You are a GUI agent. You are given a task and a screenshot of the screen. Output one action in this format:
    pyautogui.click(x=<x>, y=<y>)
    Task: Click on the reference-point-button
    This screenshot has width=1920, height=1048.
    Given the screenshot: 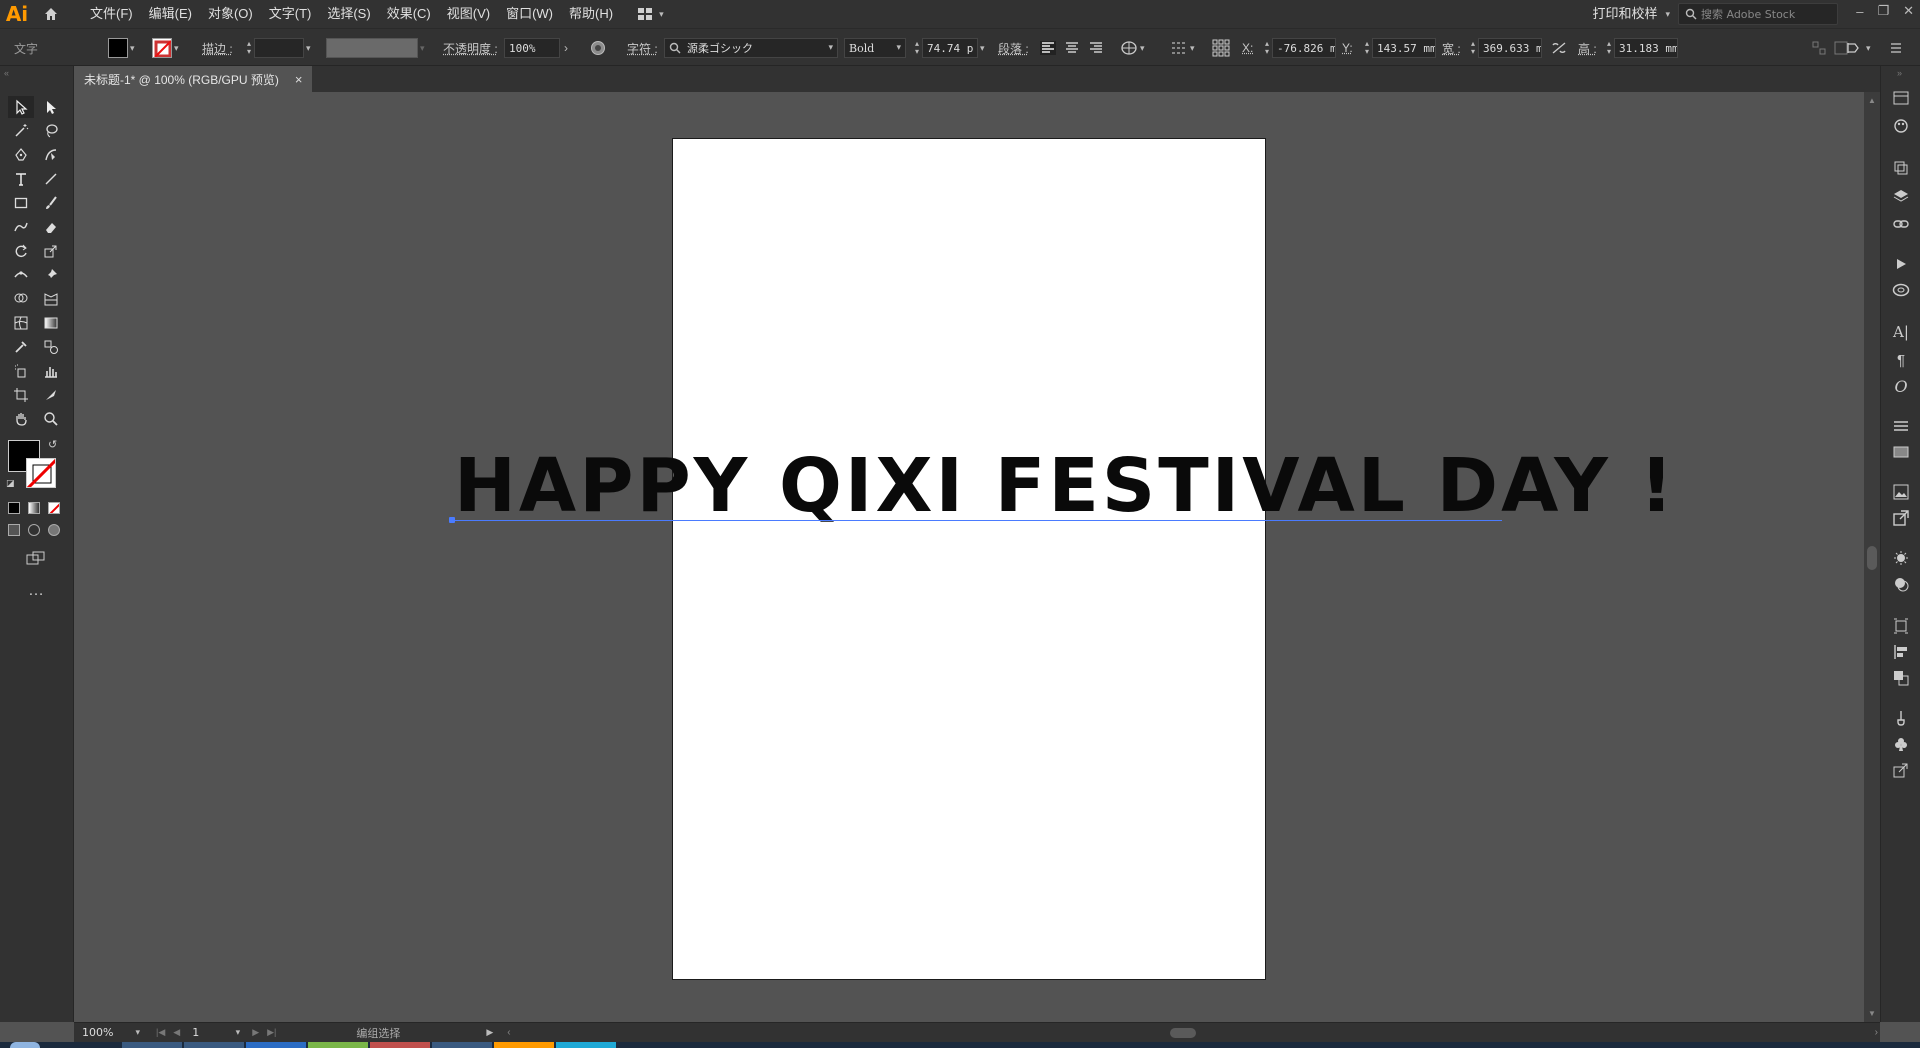 What is the action you would take?
    pyautogui.click(x=1221, y=48)
    